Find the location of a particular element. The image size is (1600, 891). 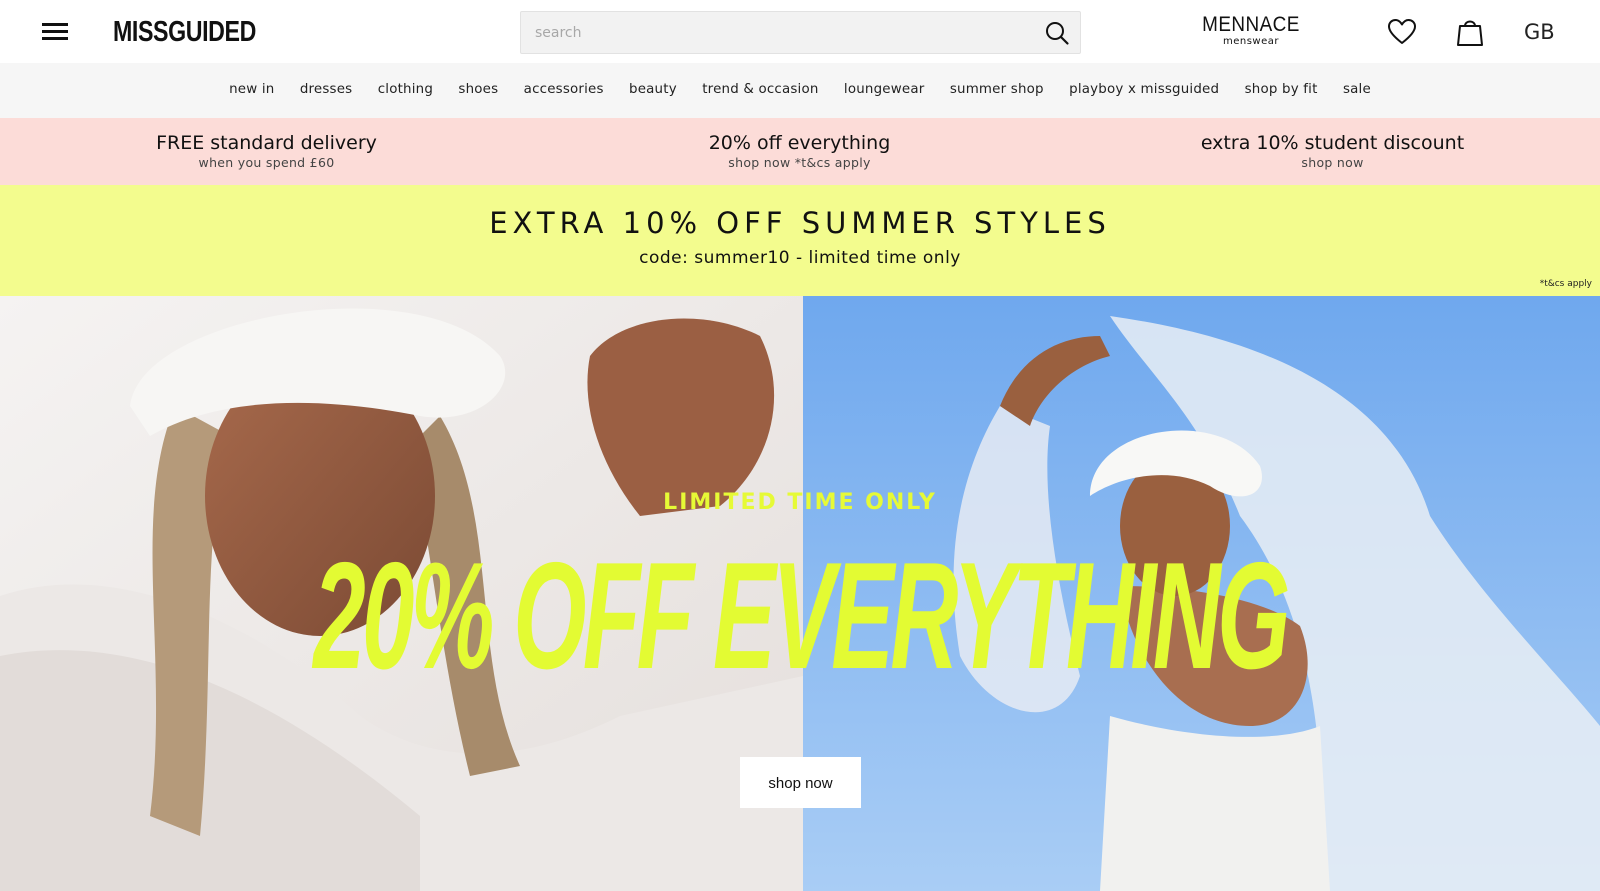

nav-item-new-in: new in is located at coordinates (251, 90).